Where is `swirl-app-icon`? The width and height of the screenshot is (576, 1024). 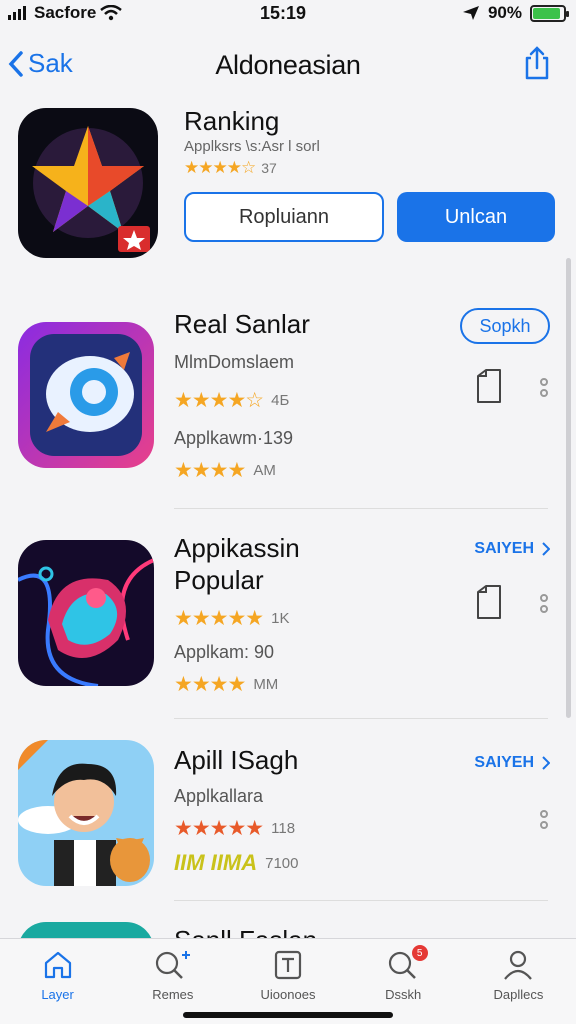
swirl-app-icon is located at coordinates (86, 613).